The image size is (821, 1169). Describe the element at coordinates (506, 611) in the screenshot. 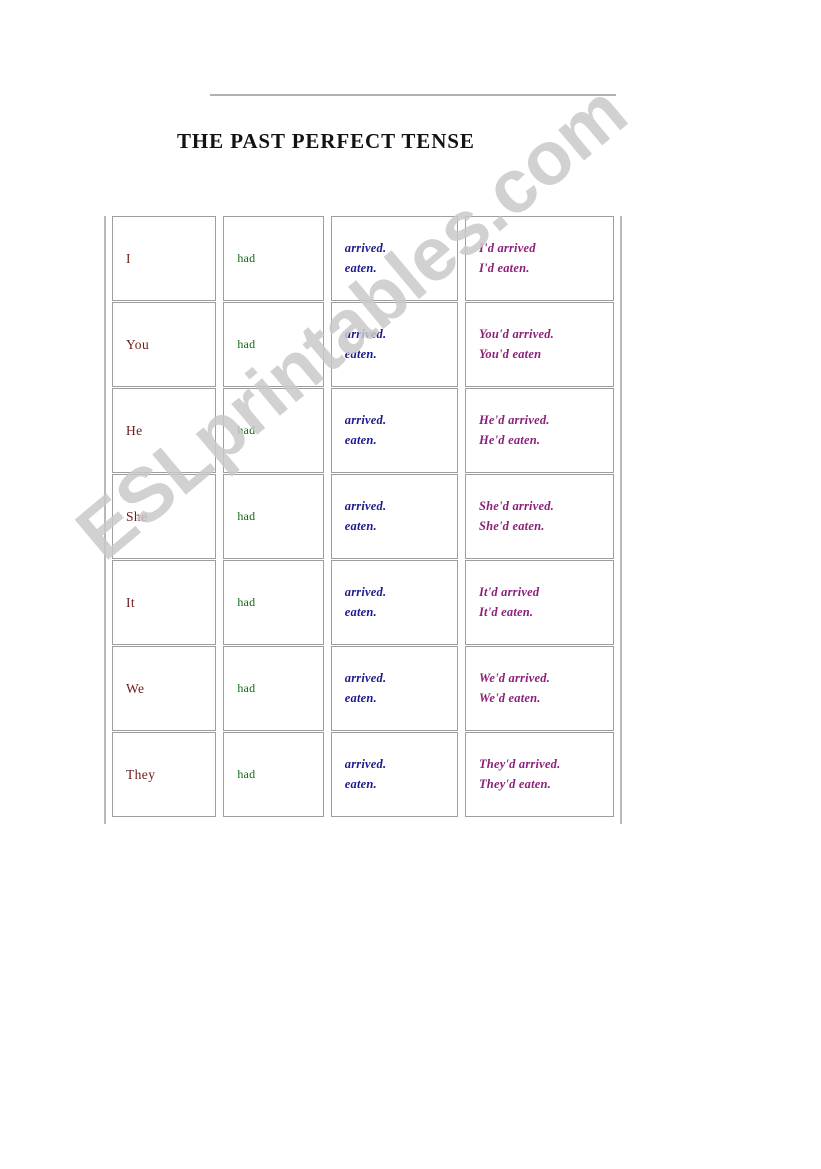

I see `short-form-line-2: It'd eaten.` at that location.